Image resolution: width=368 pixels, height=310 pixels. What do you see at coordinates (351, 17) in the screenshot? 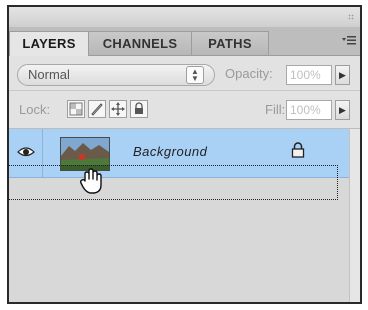
I see `resize-grip-icon` at bounding box center [351, 17].